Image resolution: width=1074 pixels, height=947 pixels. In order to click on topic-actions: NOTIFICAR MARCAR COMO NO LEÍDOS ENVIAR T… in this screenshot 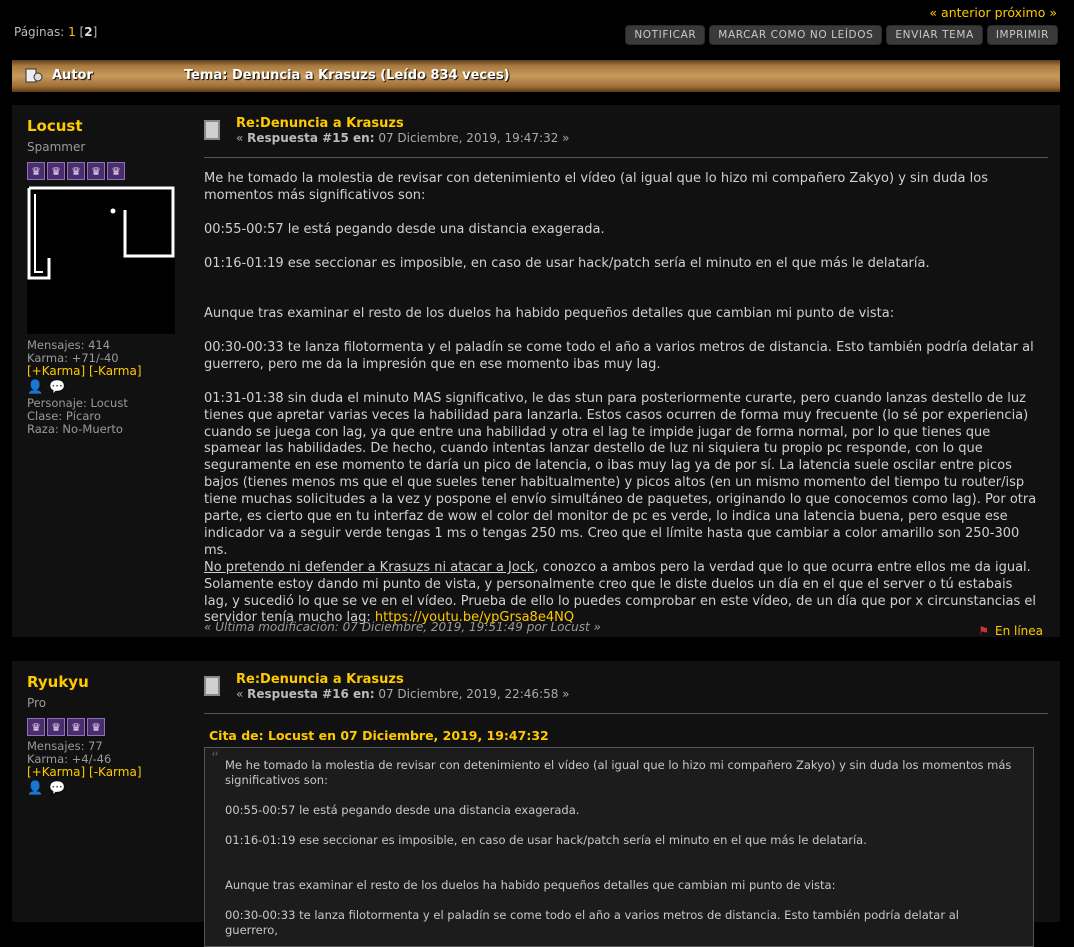, I will do `click(841, 35)`.